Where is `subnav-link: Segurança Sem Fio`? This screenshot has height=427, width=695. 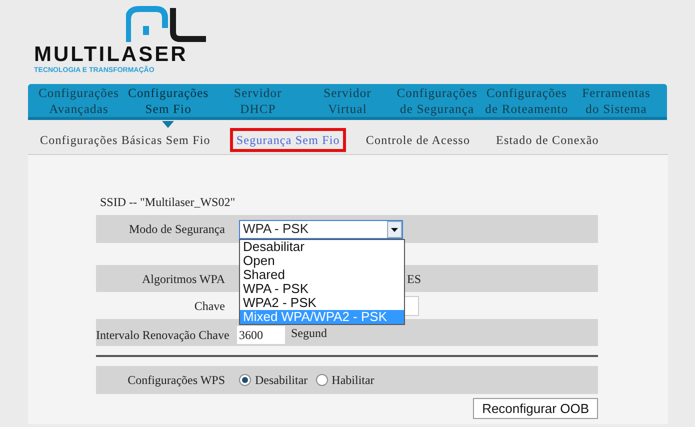
subnav-link: Segurança Sem Fio is located at coordinates (288, 140).